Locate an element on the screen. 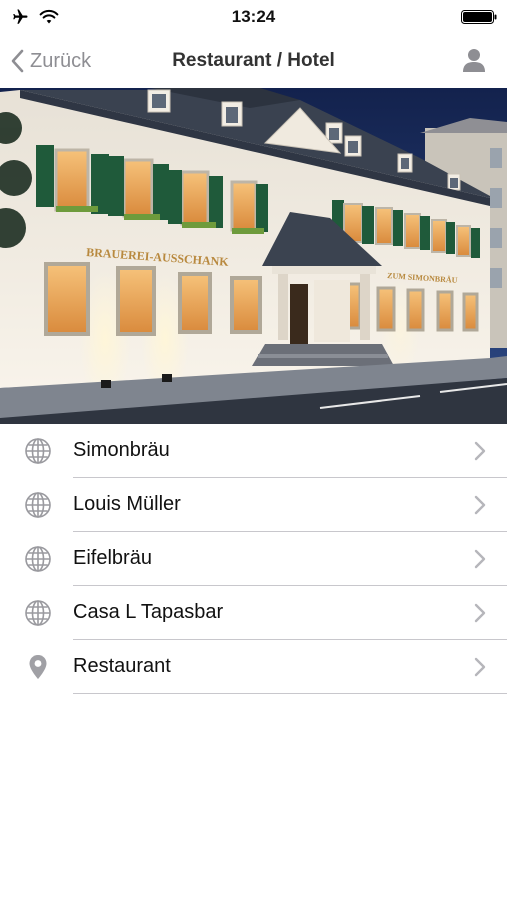 The image size is (507, 900). list-item-label: Eifelbräu is located at coordinates (112, 558).